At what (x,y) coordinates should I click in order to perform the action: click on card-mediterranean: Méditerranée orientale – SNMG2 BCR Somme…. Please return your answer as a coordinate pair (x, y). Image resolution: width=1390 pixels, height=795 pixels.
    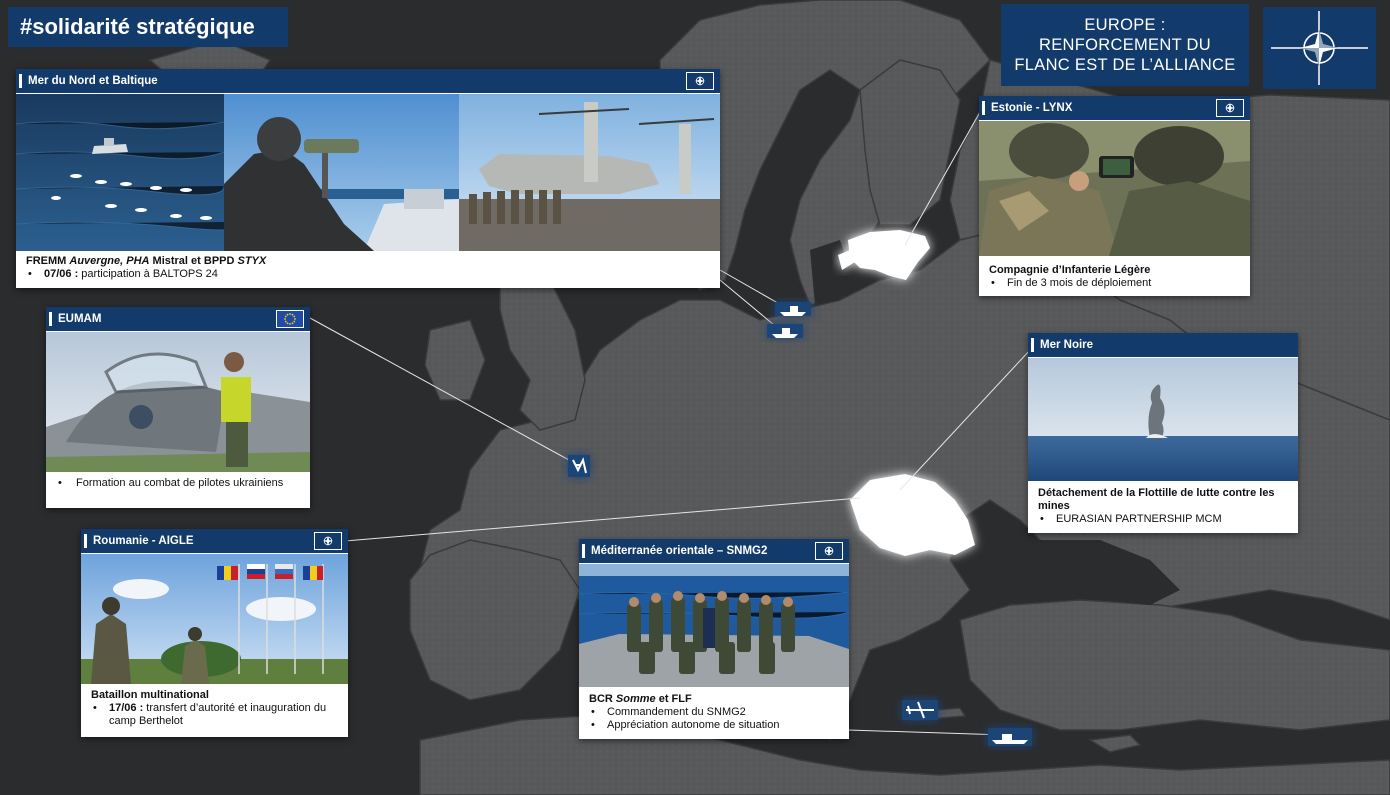
    Looking at the image, I should click on (714, 639).